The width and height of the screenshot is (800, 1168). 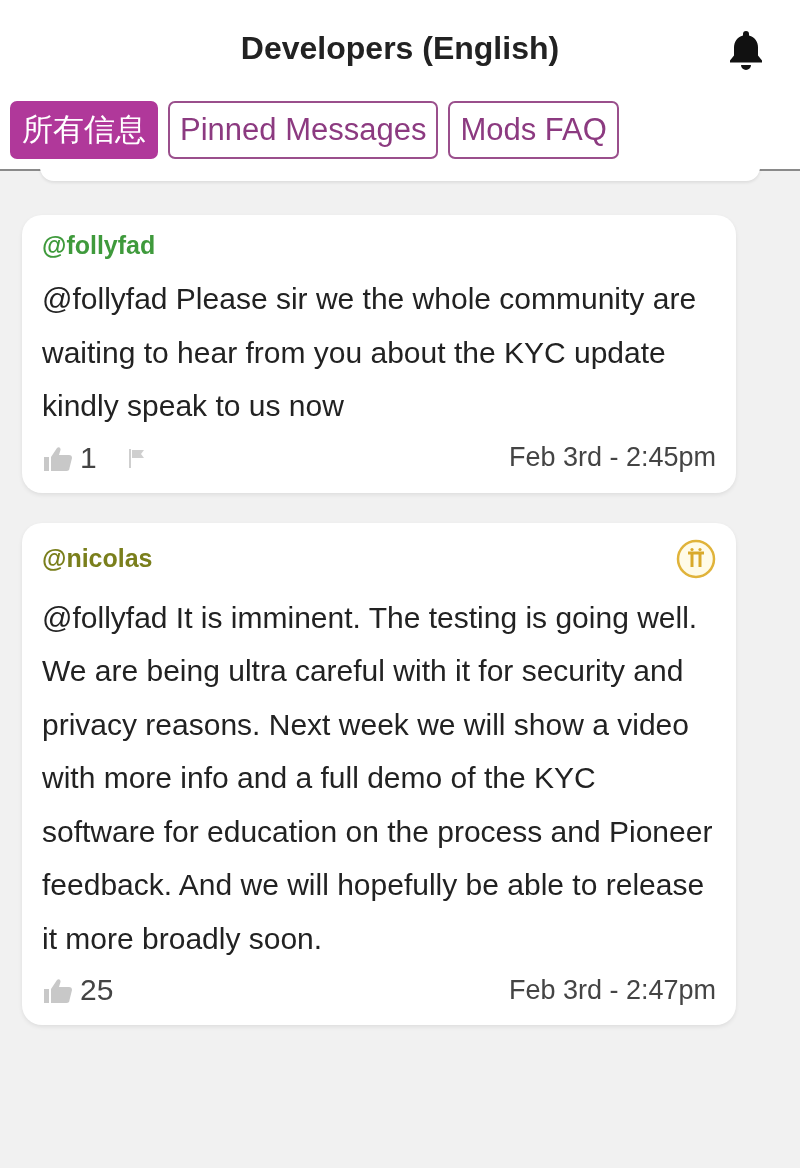 I want to click on username: @follyfad, so click(x=99, y=245).